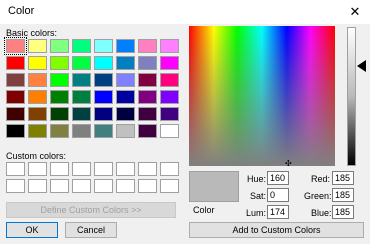 The image size is (370, 244). Describe the element at coordinates (288, 163) in the screenshot. I see `crosshair-icon: ✣` at that location.